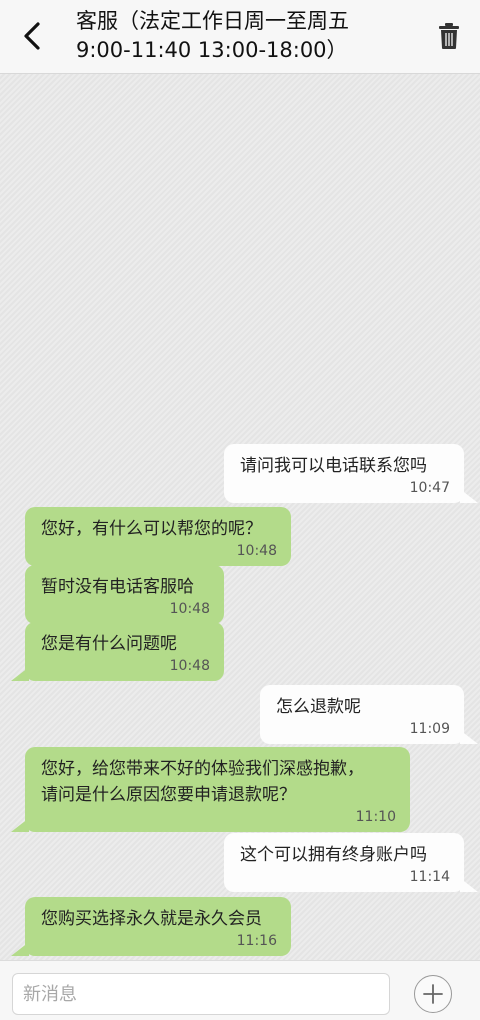  Describe the element at coordinates (212, 50) in the screenshot. I see `title-line-2: 9:00-11:40 13:00-18:00）` at that location.